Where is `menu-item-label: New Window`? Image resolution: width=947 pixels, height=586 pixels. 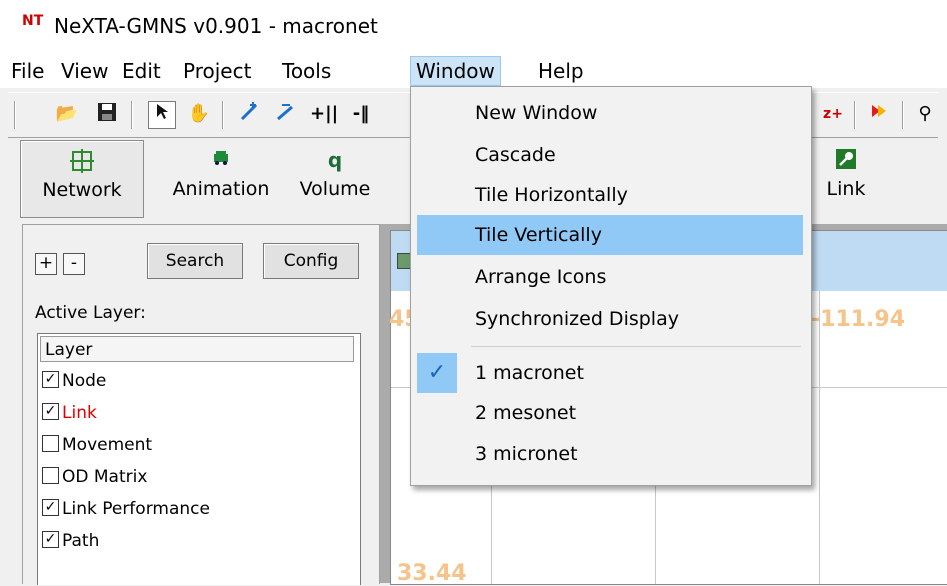
menu-item-label: New Window is located at coordinates (536, 113).